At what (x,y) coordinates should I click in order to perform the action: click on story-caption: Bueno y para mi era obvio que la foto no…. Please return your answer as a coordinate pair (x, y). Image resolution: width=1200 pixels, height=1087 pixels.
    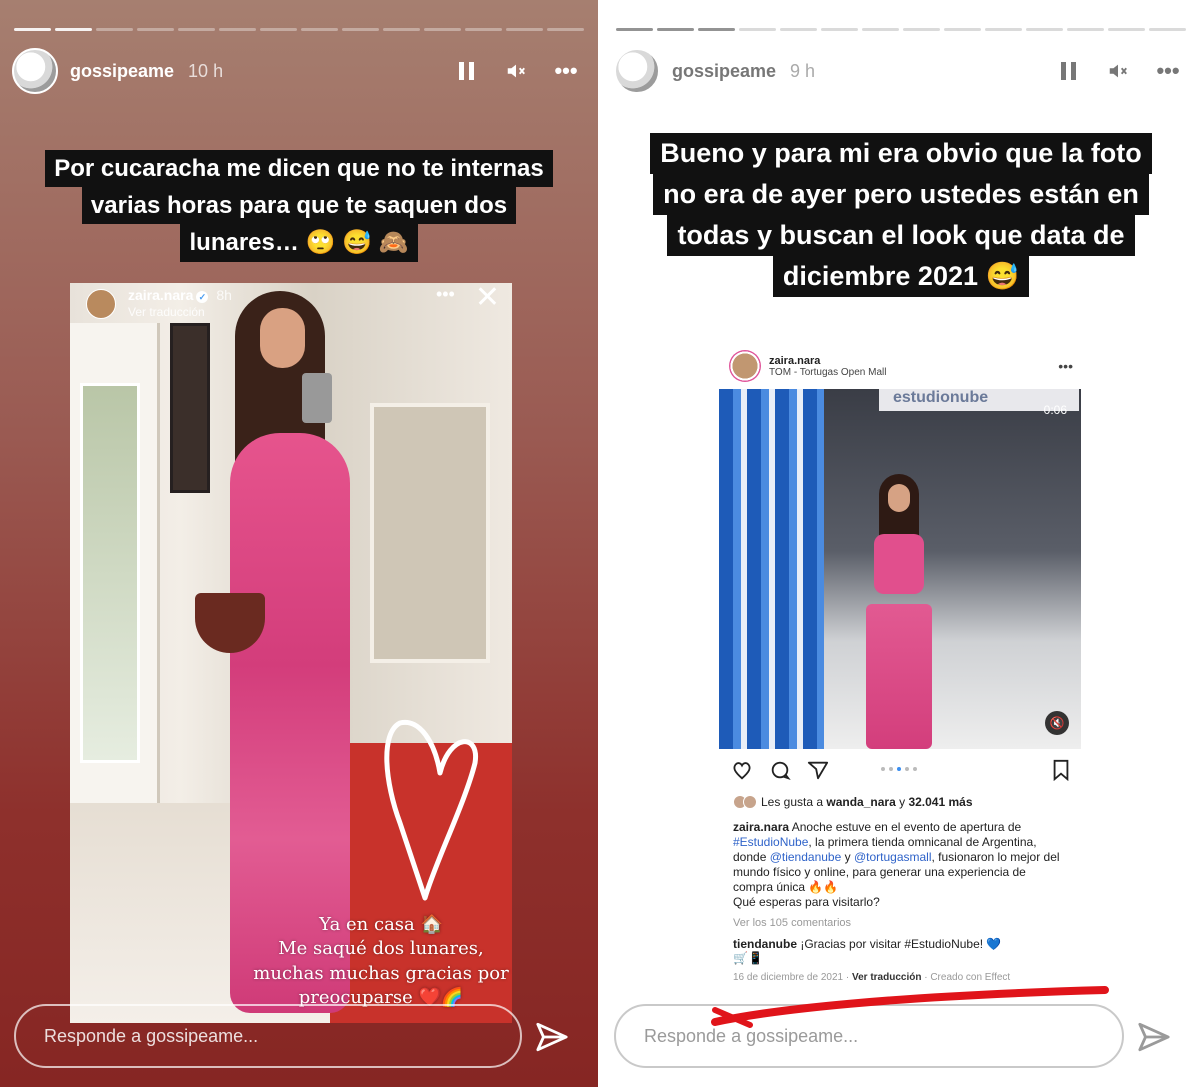
    Looking at the image, I should click on (901, 215).